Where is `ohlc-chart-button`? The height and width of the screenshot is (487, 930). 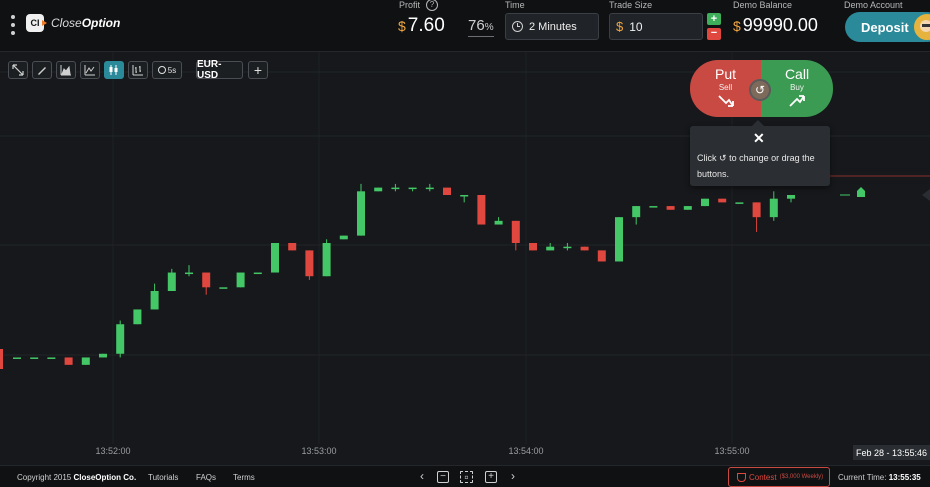
ohlc-chart-button is located at coordinates (138, 70).